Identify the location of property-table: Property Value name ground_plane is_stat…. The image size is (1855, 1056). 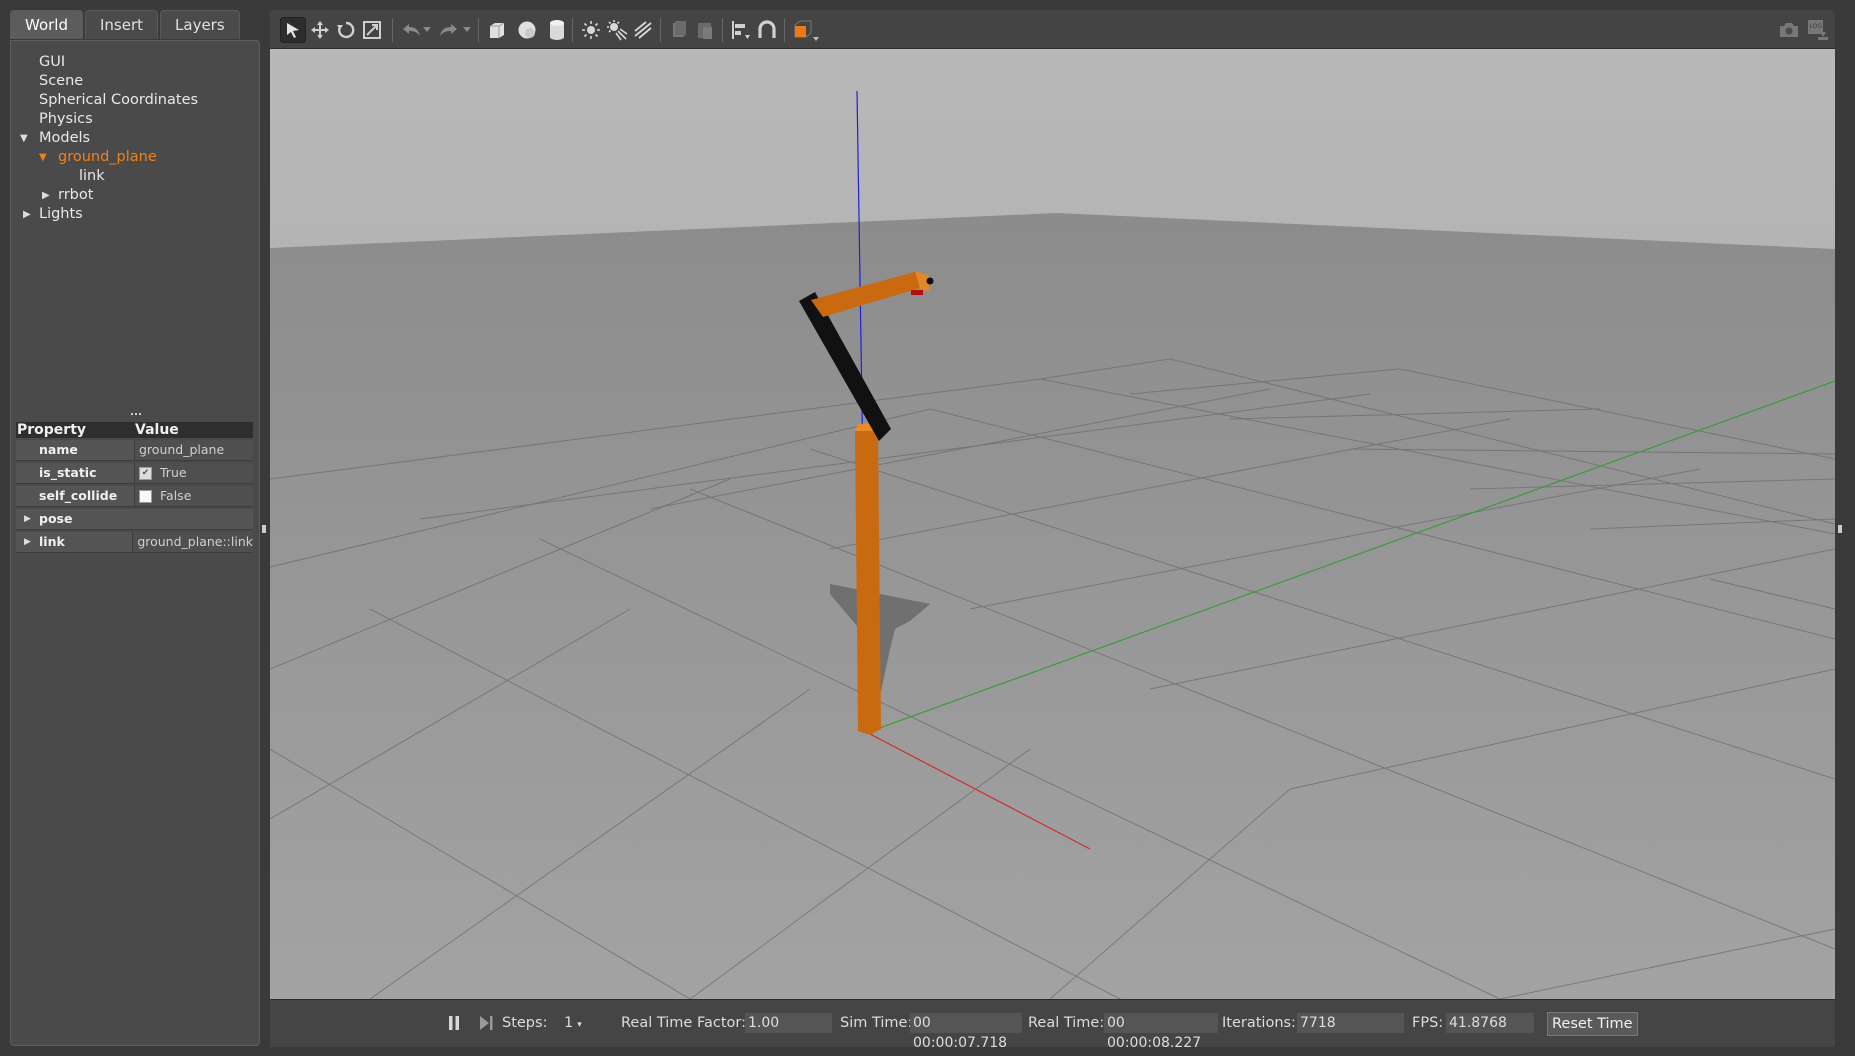
(134, 487).